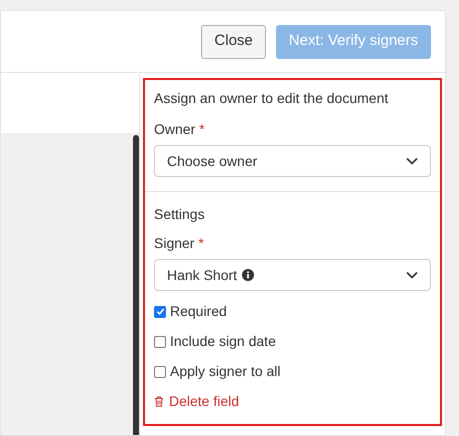 This screenshot has height=436, width=459. I want to click on section-heading: Assign an owner to edit the document, so click(272, 98).